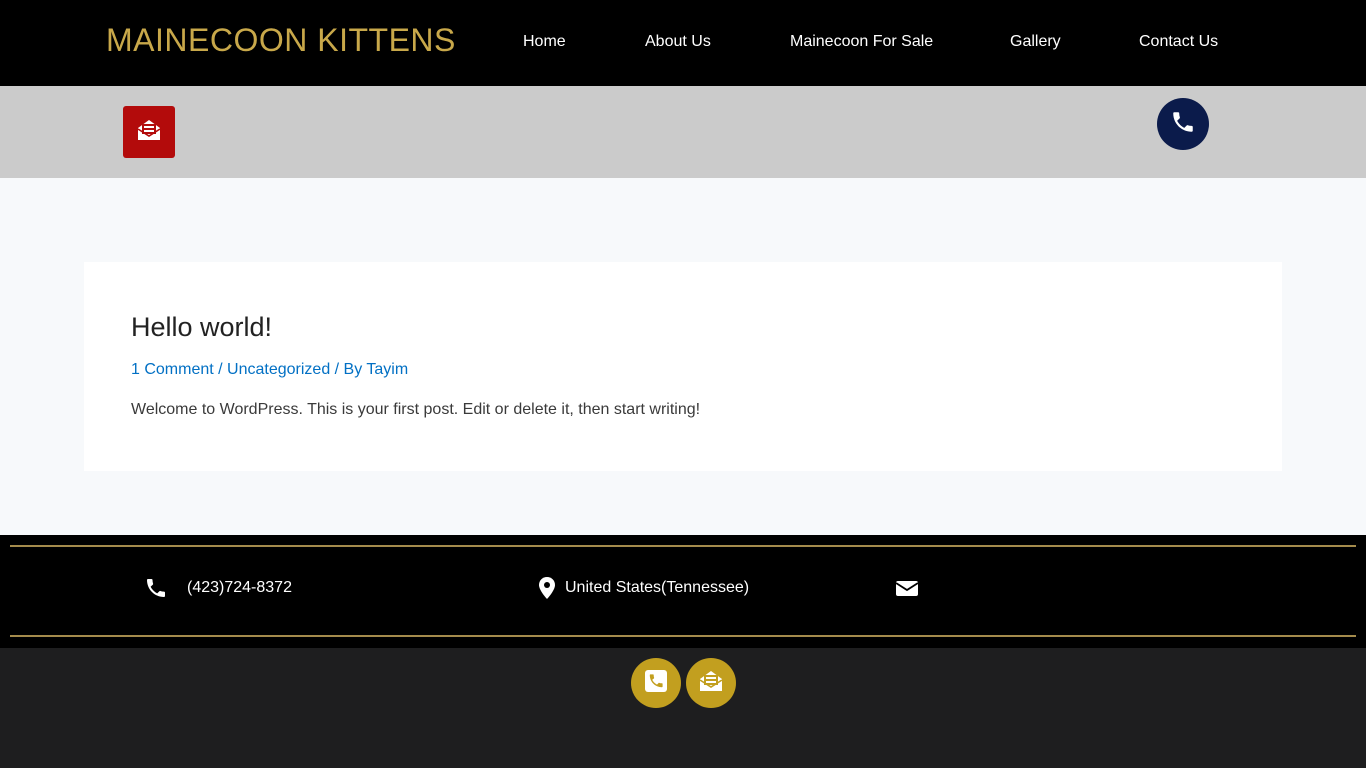 The height and width of the screenshot is (768, 1366). What do you see at coordinates (172, 369) in the screenshot?
I see `post-comments-link: 1 Comment` at bounding box center [172, 369].